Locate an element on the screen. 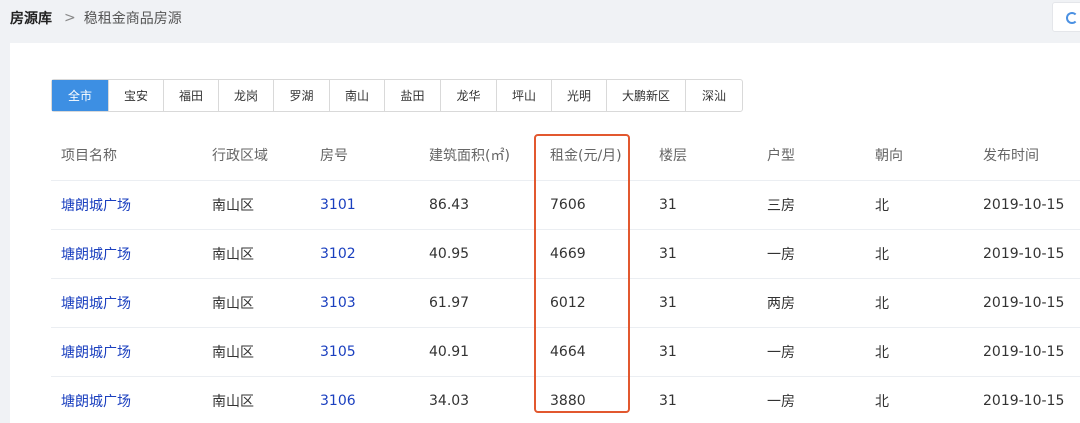  tab-shenshan: 深汕 is located at coordinates (714, 95).